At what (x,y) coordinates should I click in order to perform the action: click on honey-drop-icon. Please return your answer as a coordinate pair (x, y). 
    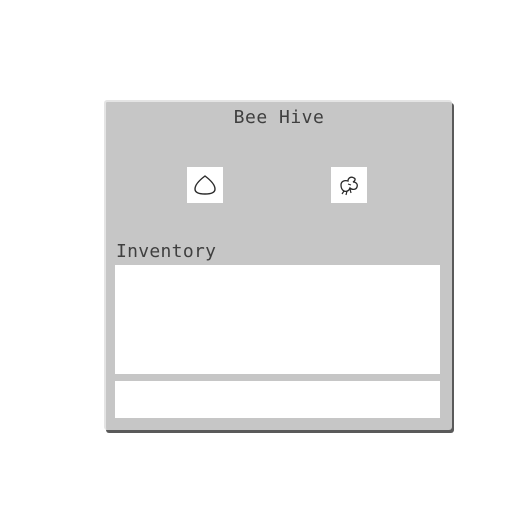
    Looking at the image, I should click on (205, 185).